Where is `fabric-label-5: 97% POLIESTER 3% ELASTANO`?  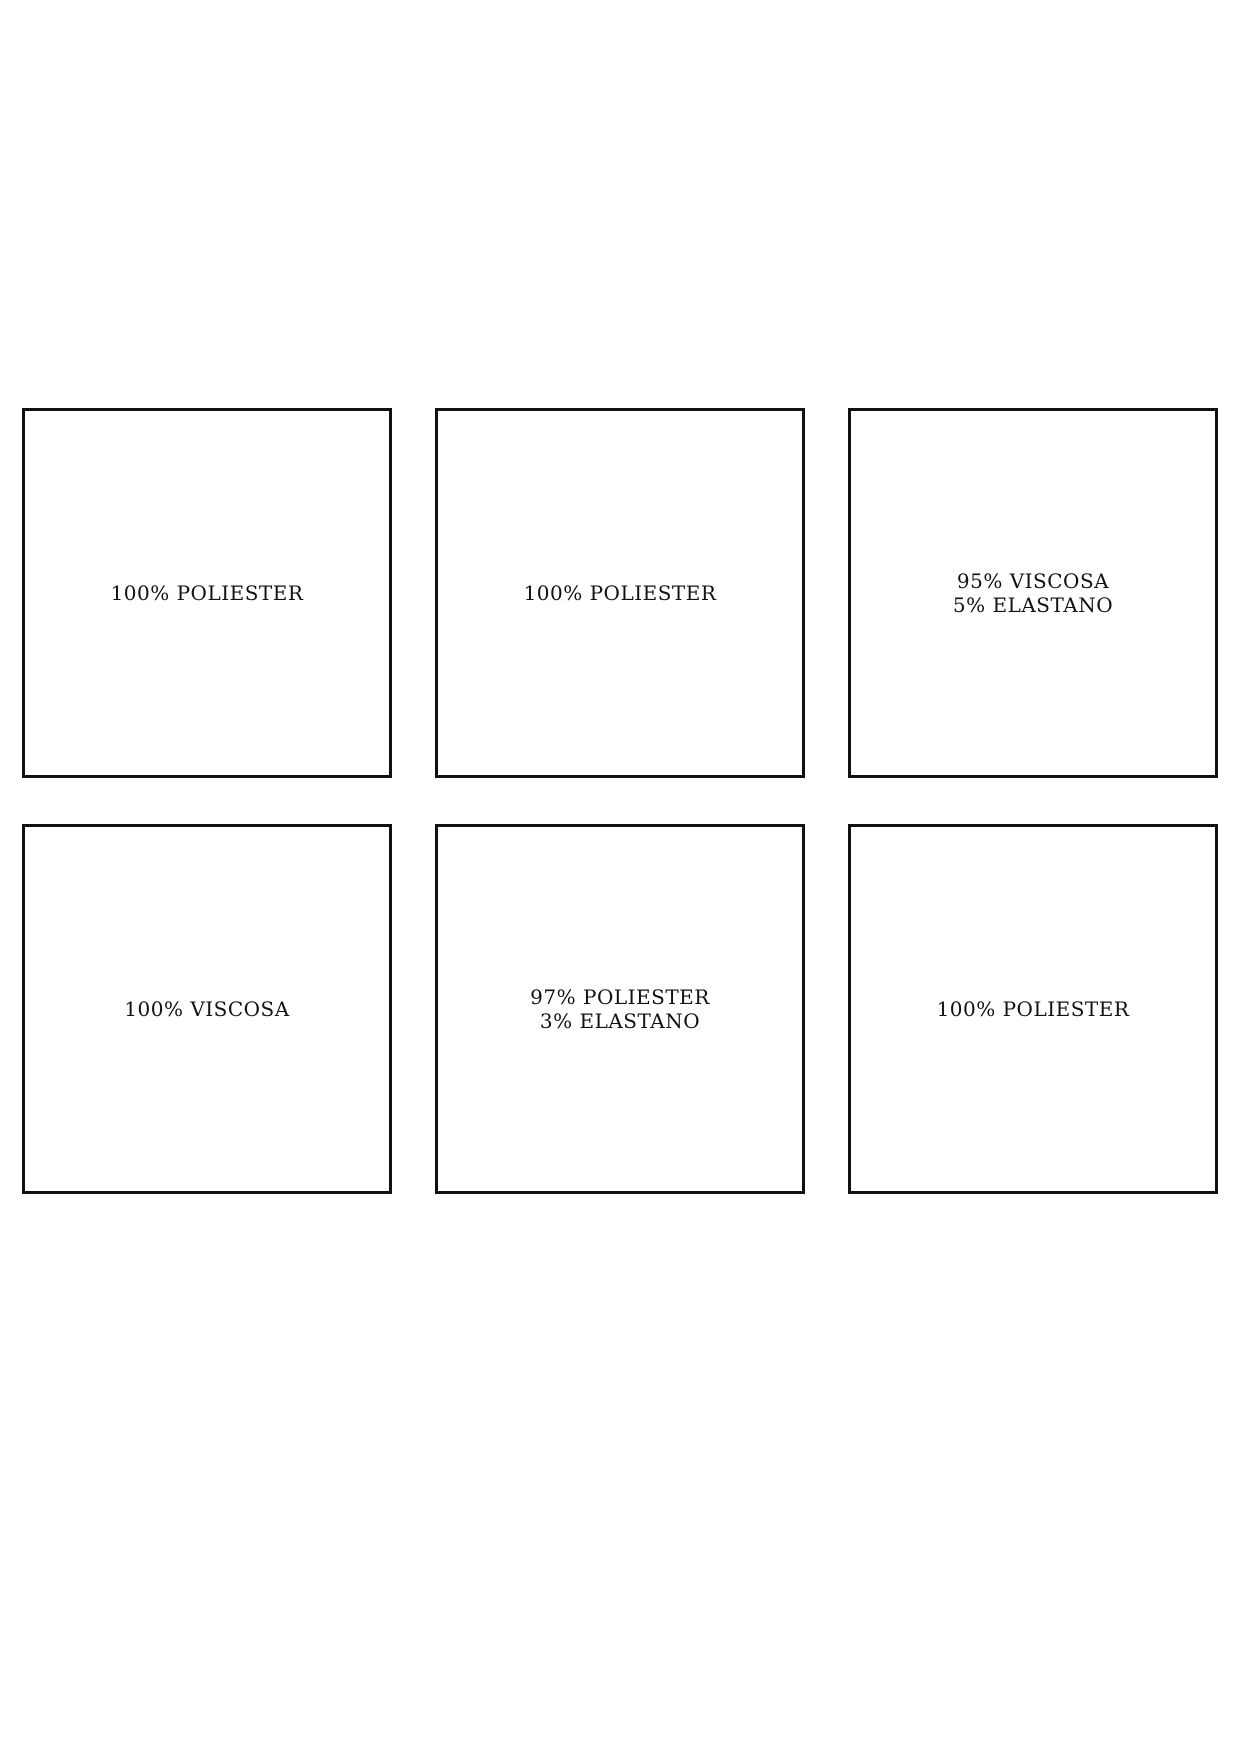
fabric-label-5: 97% POLIESTER 3% ELASTANO is located at coordinates (620, 1009).